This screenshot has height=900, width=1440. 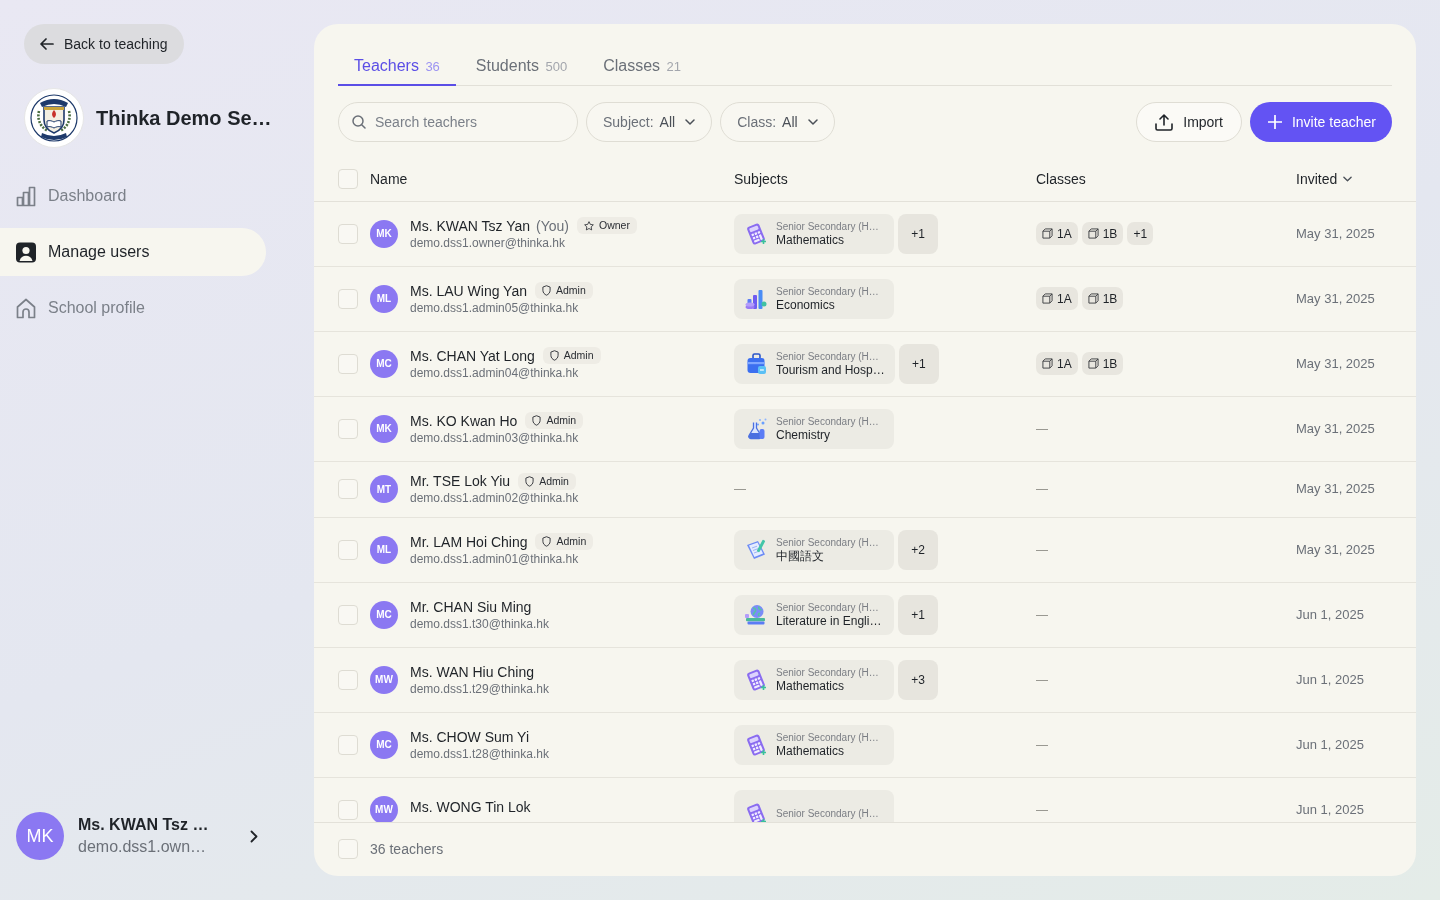 What do you see at coordinates (756, 549) in the screenshot?
I see `book-pencil-icon` at bounding box center [756, 549].